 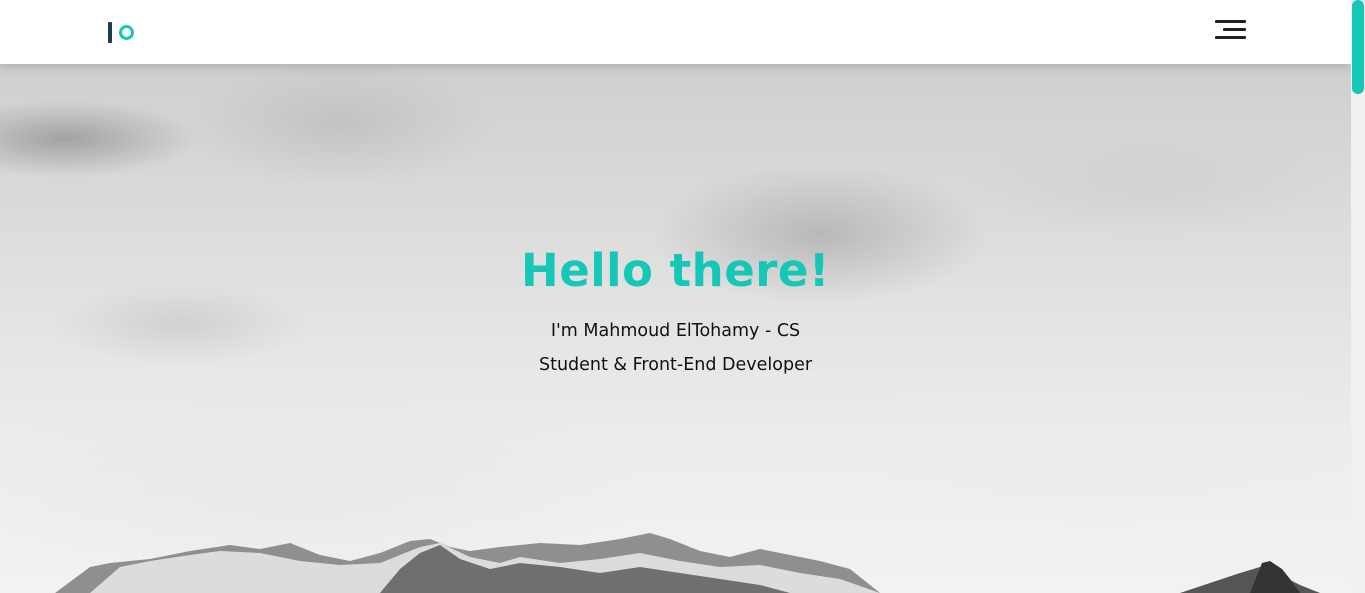 What do you see at coordinates (110, 32) in the screenshot?
I see `logo-bar` at bounding box center [110, 32].